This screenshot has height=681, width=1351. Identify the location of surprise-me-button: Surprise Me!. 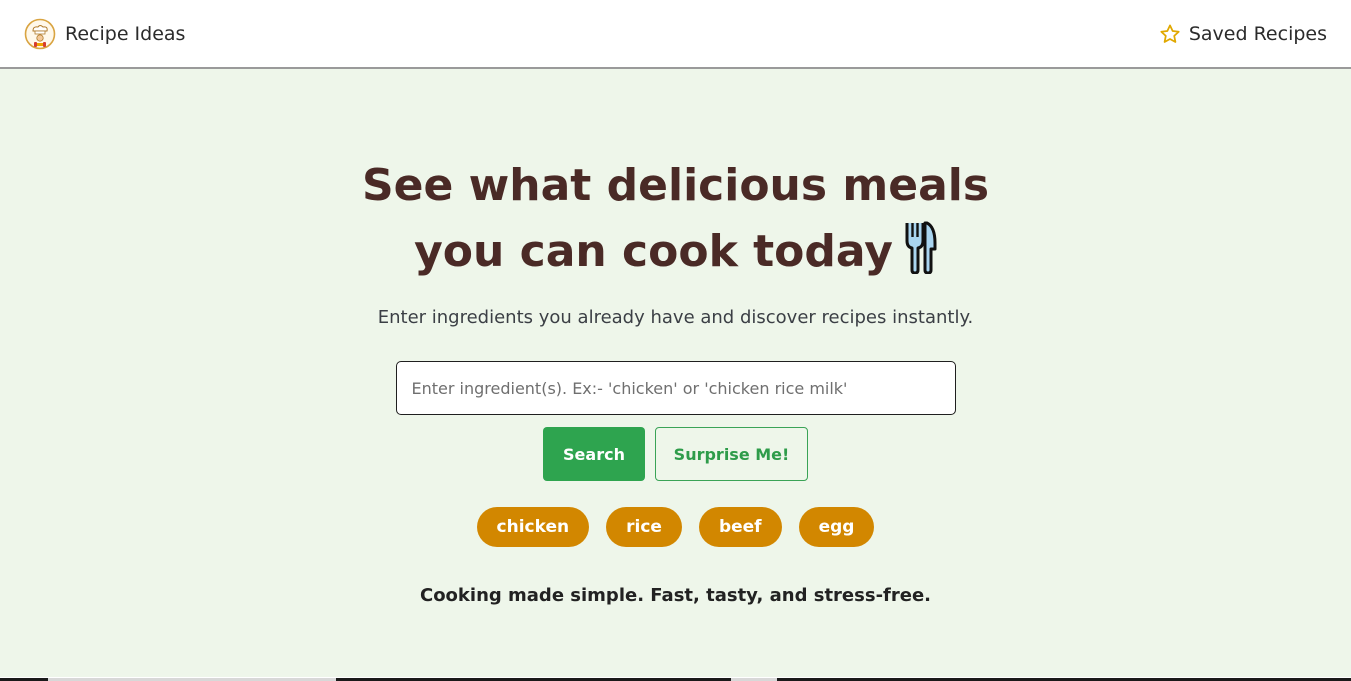
(731, 454).